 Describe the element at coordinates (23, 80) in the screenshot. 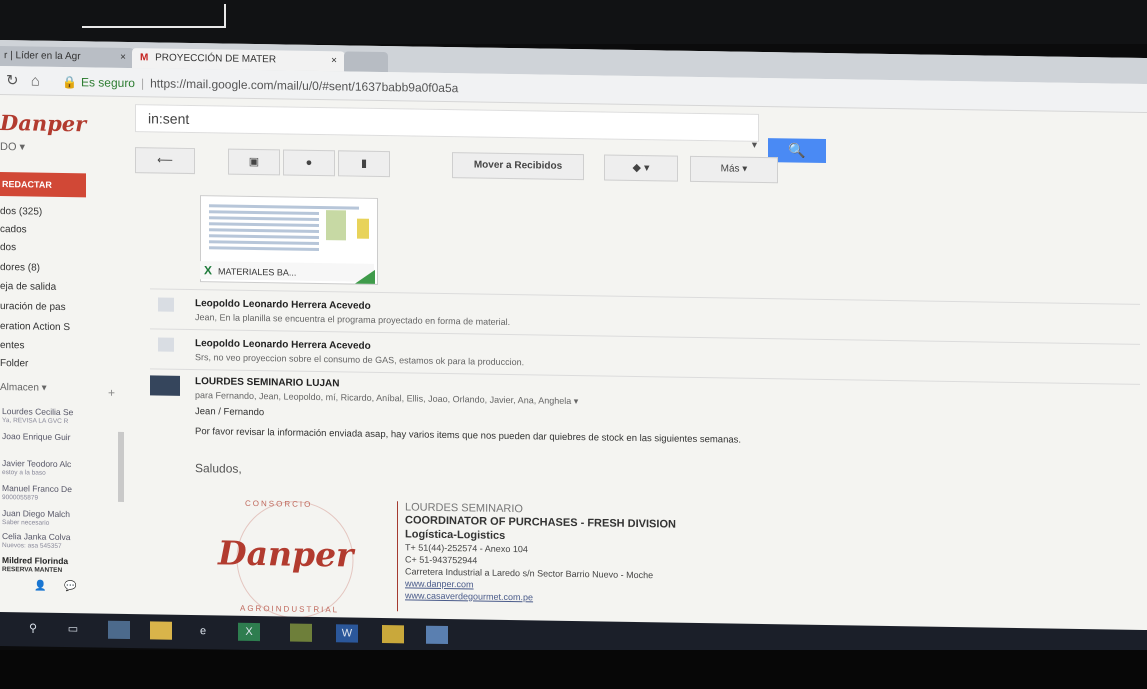

I see `nav-buttons: ↻ ⌂` at that location.